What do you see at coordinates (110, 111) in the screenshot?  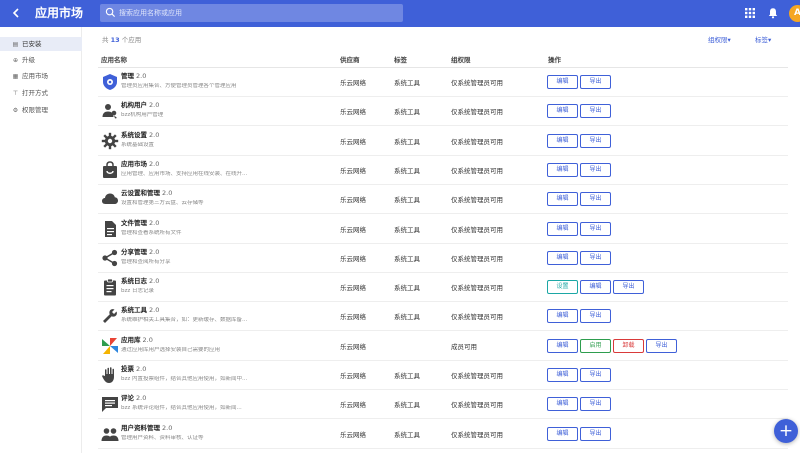 I see `users-icon` at bounding box center [110, 111].